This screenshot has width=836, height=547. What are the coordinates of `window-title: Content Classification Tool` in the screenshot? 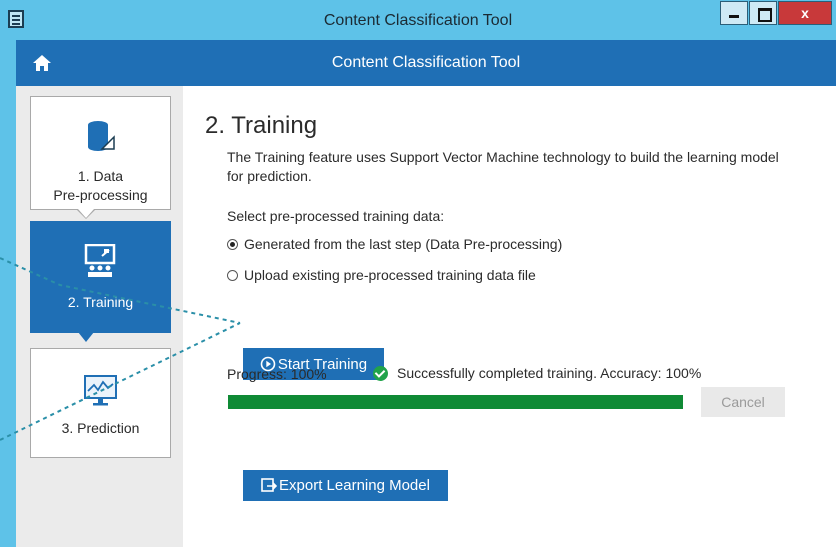 It's located at (418, 20).